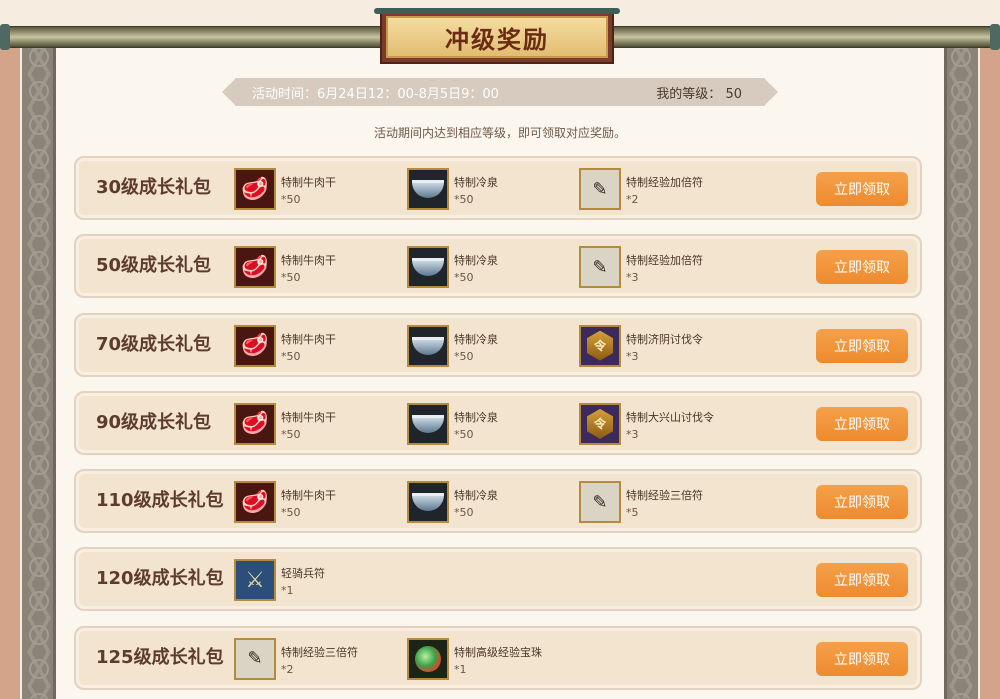 The height and width of the screenshot is (699, 1000). What do you see at coordinates (154, 187) in the screenshot?
I see `reward-package-name: 30级成长礼包` at bounding box center [154, 187].